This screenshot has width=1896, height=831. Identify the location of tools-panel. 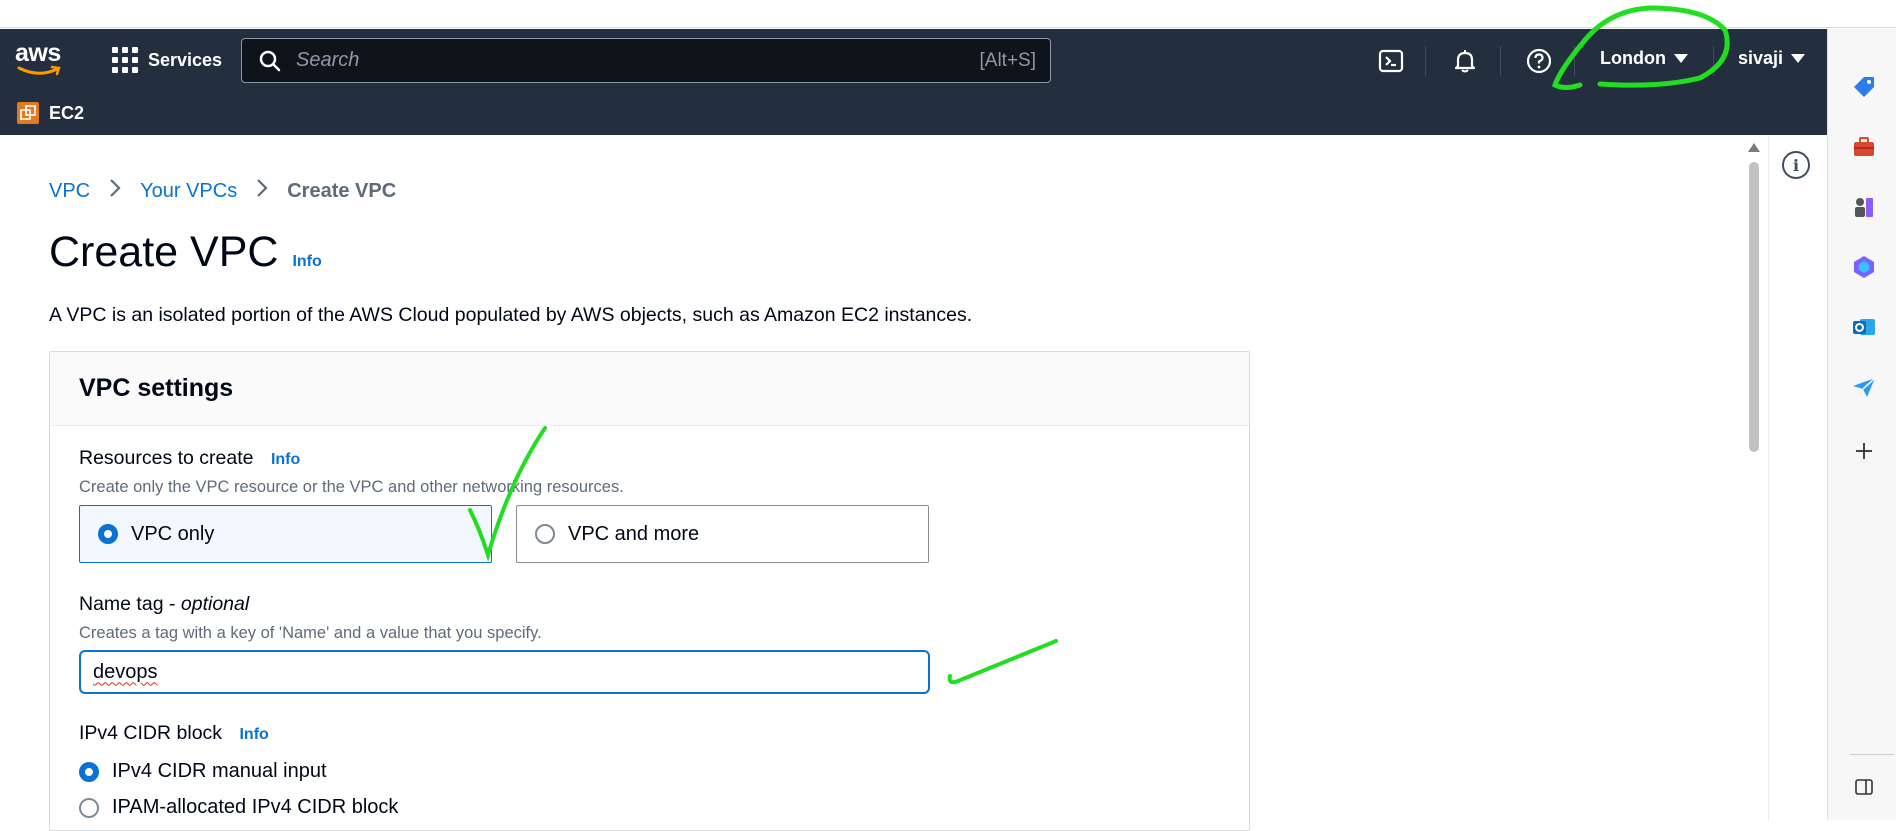
(1797, 477).